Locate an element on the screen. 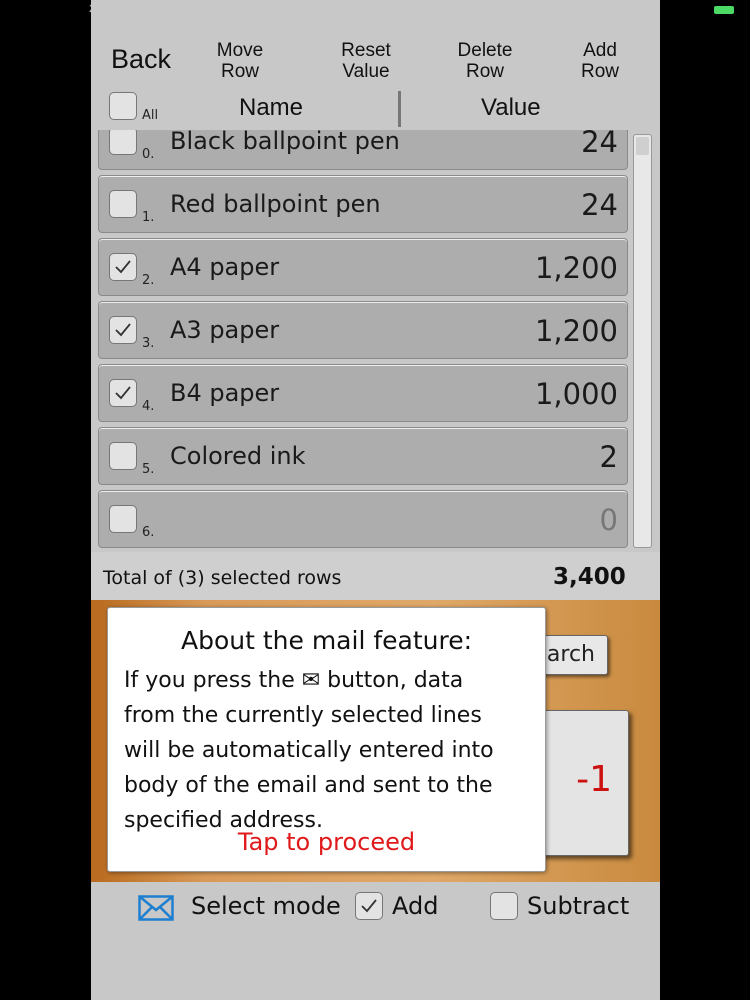  search-button: arch is located at coordinates (572, 655).